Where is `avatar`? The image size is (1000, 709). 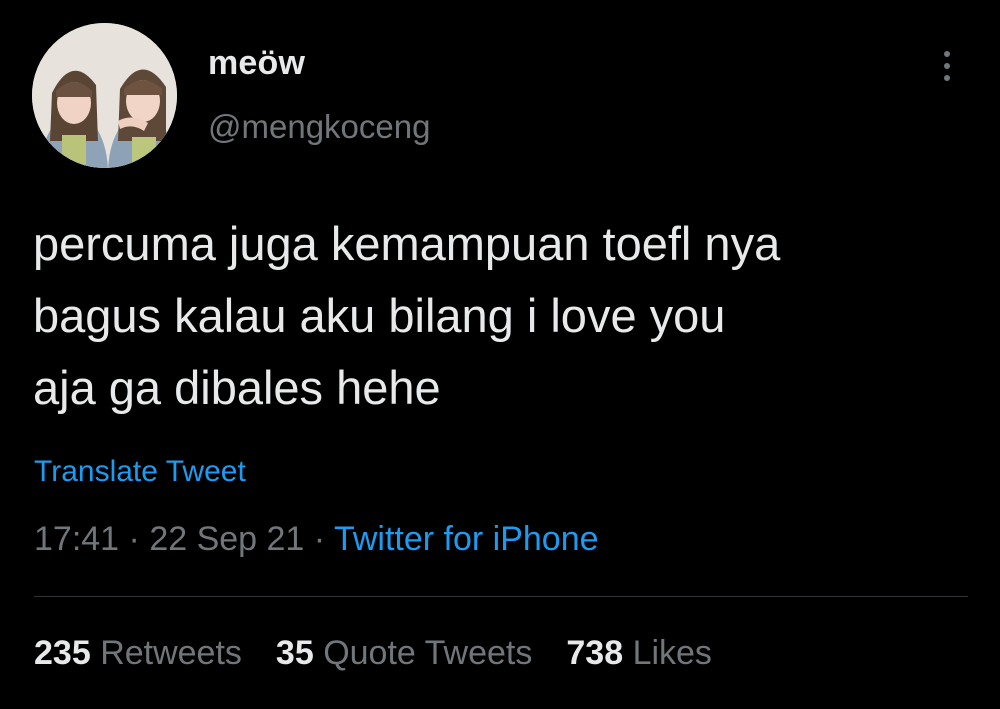
avatar is located at coordinates (104, 95).